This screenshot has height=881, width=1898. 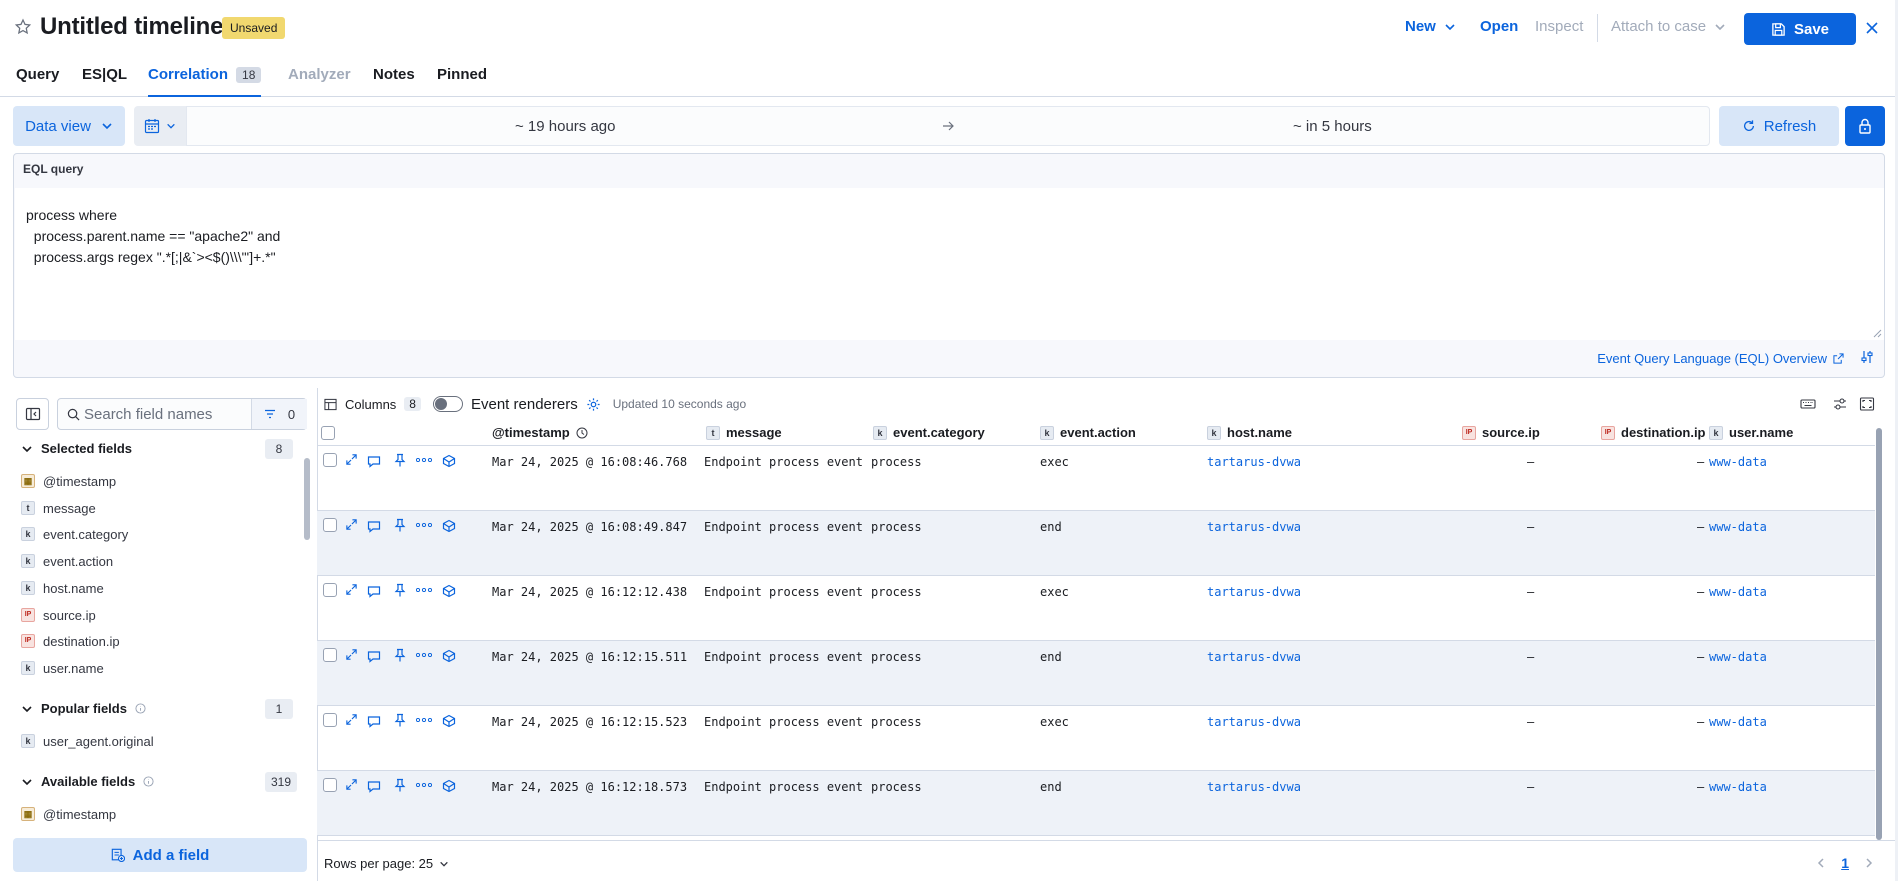 What do you see at coordinates (279, 414) in the screenshot?
I see `field-filter-button: 0` at bounding box center [279, 414].